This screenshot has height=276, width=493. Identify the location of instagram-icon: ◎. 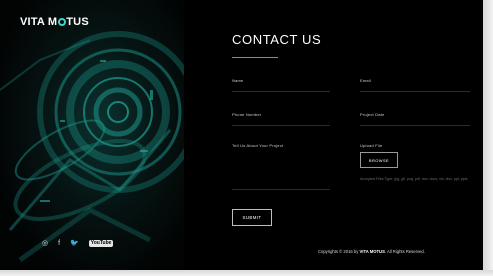
(45, 243).